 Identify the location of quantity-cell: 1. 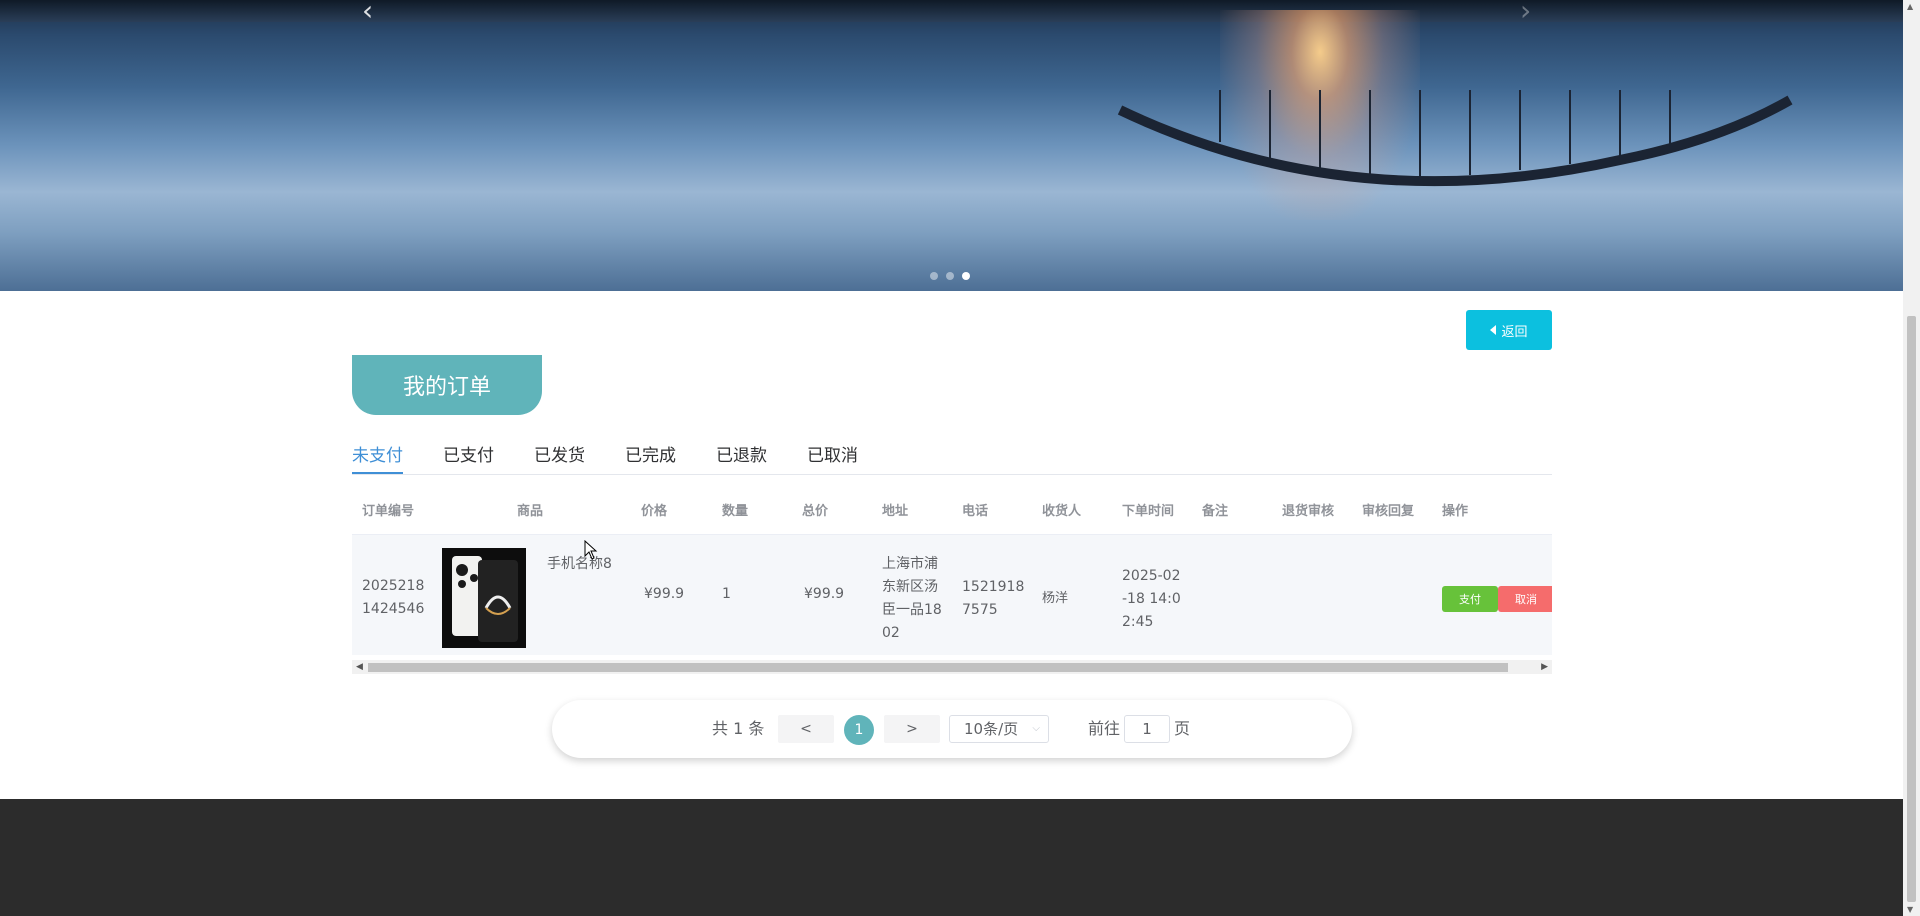
(726, 594).